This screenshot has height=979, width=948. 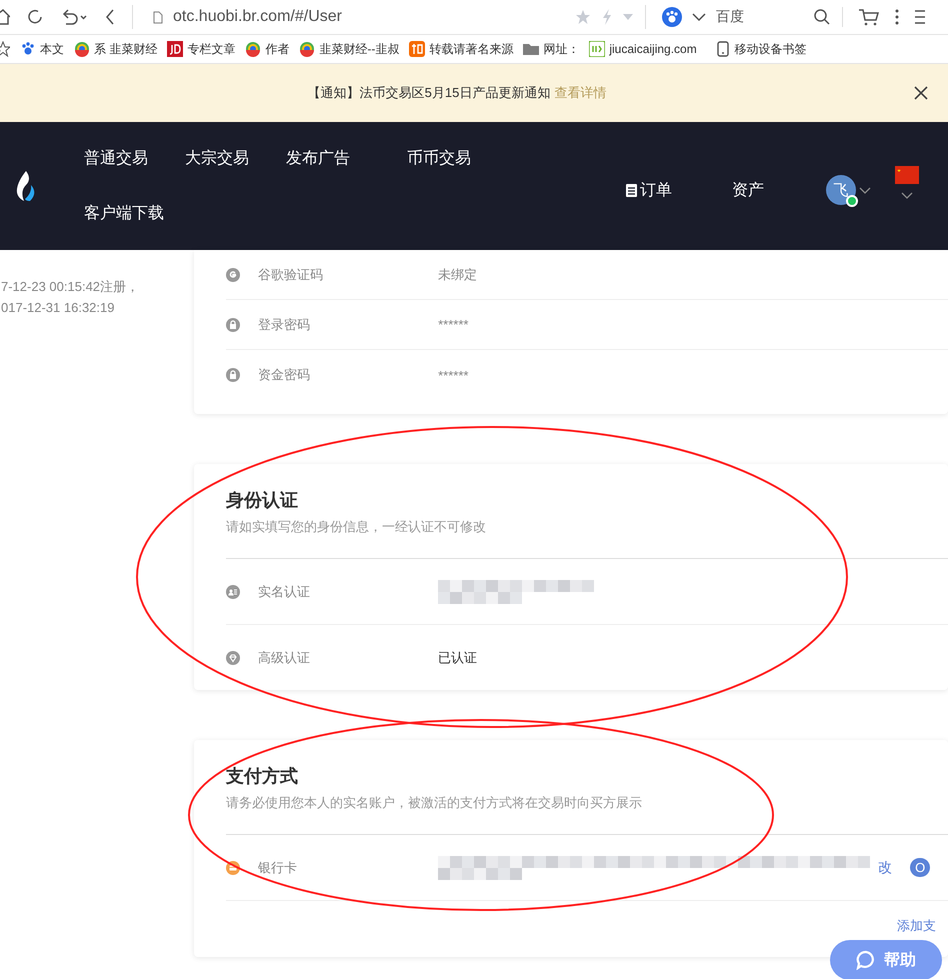 What do you see at coordinates (921, 93) in the screenshot?
I see `close-icon` at bounding box center [921, 93].